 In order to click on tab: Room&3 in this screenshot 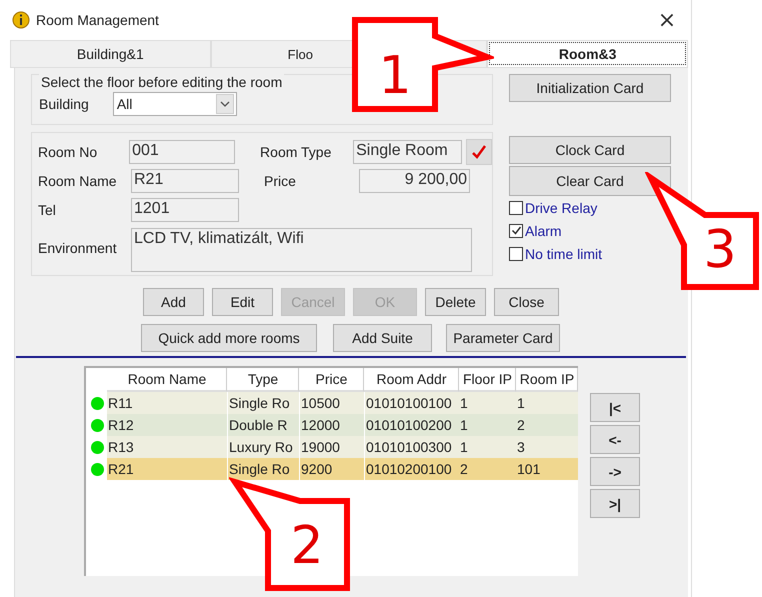, I will do `click(587, 53)`.